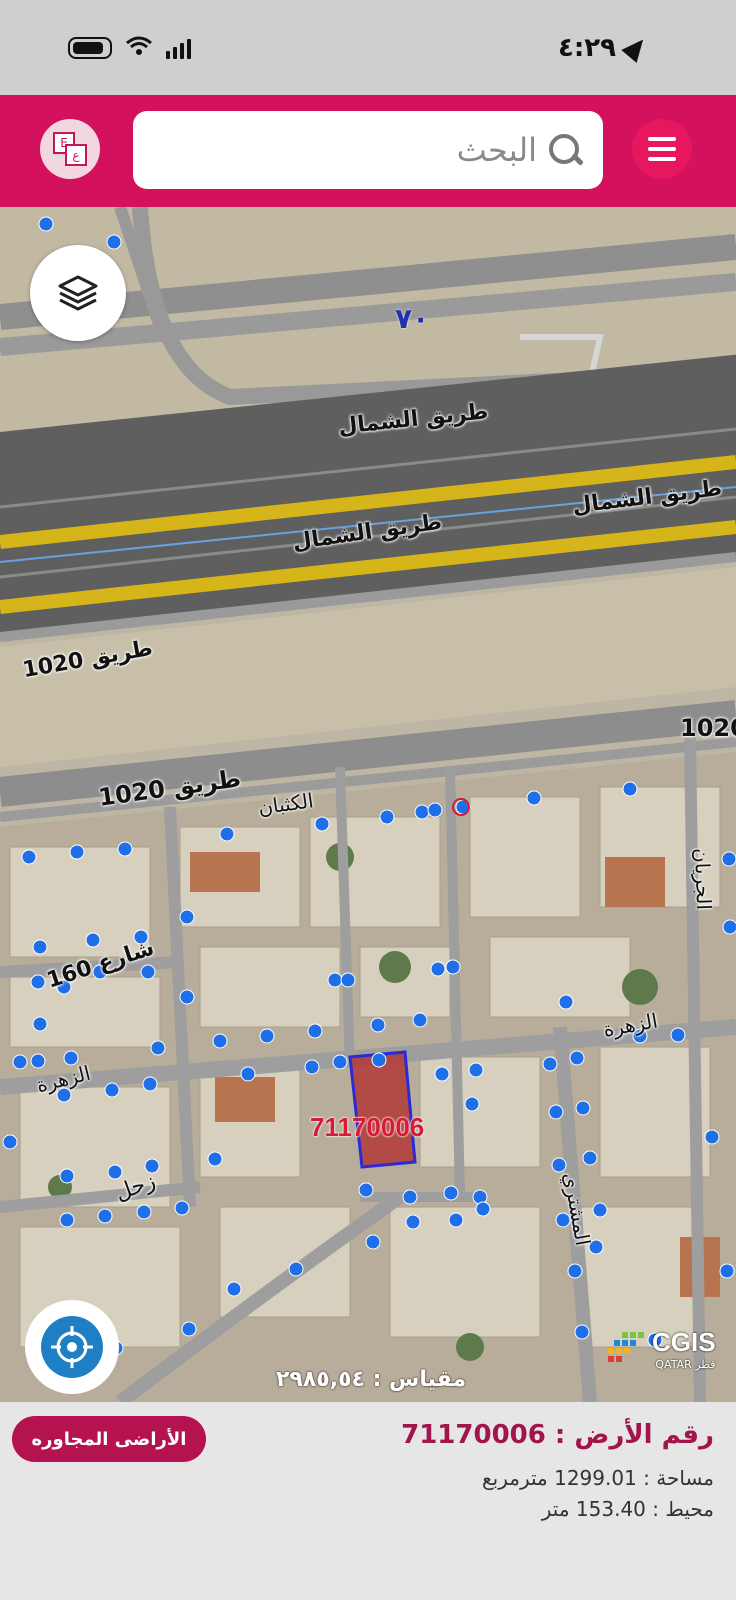 The height and width of the screenshot is (1600, 736). Describe the element at coordinates (636, 47) in the screenshot. I see `location-arrow-icon` at that location.